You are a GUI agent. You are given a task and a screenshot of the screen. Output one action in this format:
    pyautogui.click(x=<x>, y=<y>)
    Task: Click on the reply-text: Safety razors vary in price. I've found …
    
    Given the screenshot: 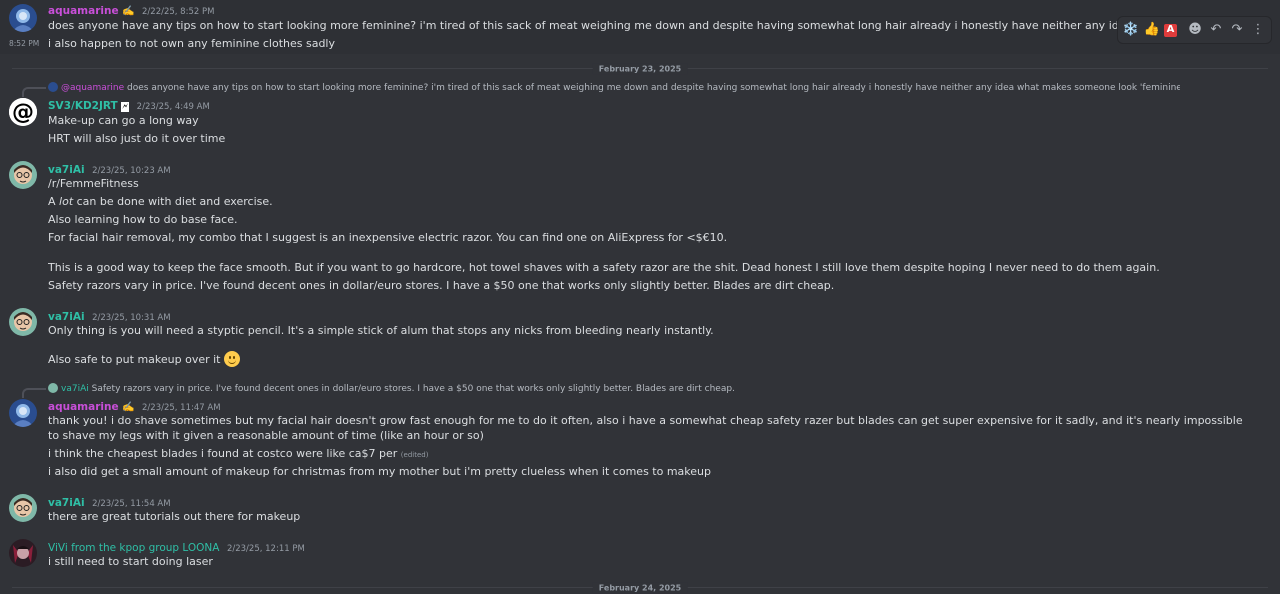 What is the action you would take?
    pyautogui.click(x=413, y=389)
    